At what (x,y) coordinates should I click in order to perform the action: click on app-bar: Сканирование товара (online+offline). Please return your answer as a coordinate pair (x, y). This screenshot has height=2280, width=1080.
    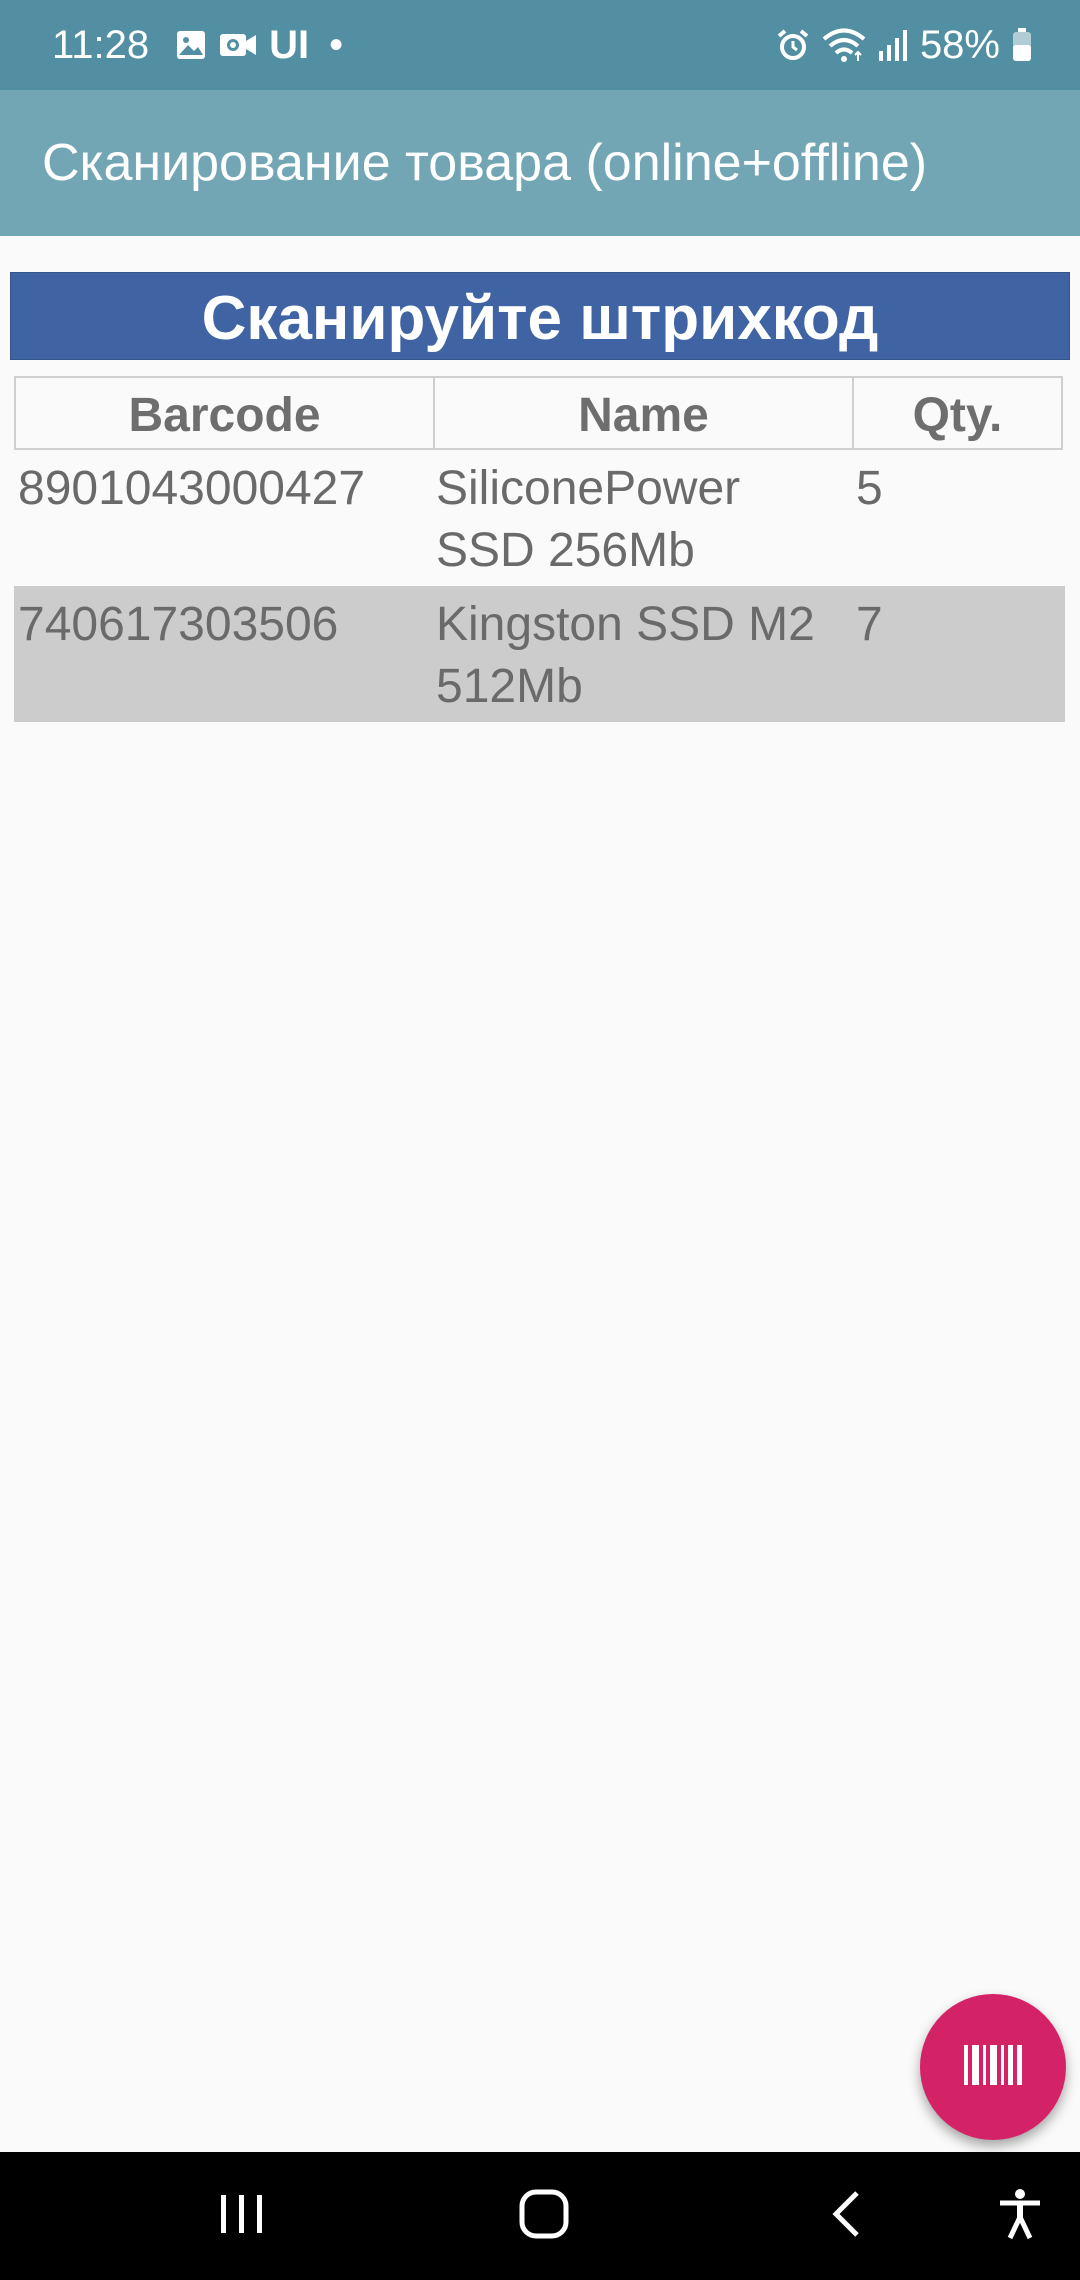
    Looking at the image, I should click on (540, 163).